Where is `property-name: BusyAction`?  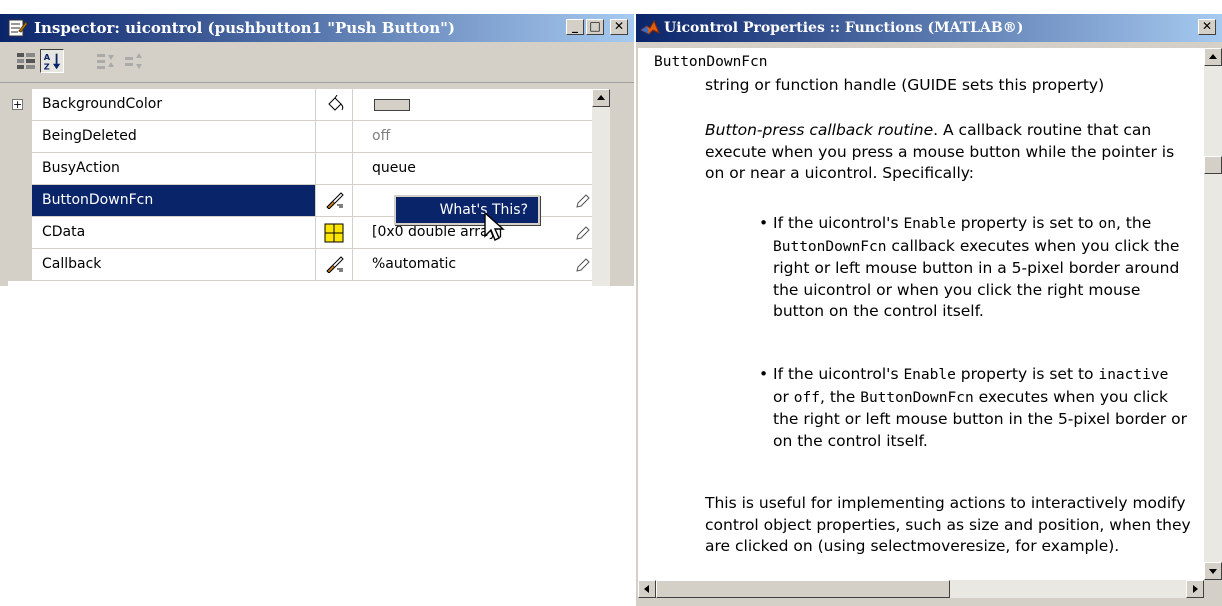
property-name: BusyAction is located at coordinates (174, 168).